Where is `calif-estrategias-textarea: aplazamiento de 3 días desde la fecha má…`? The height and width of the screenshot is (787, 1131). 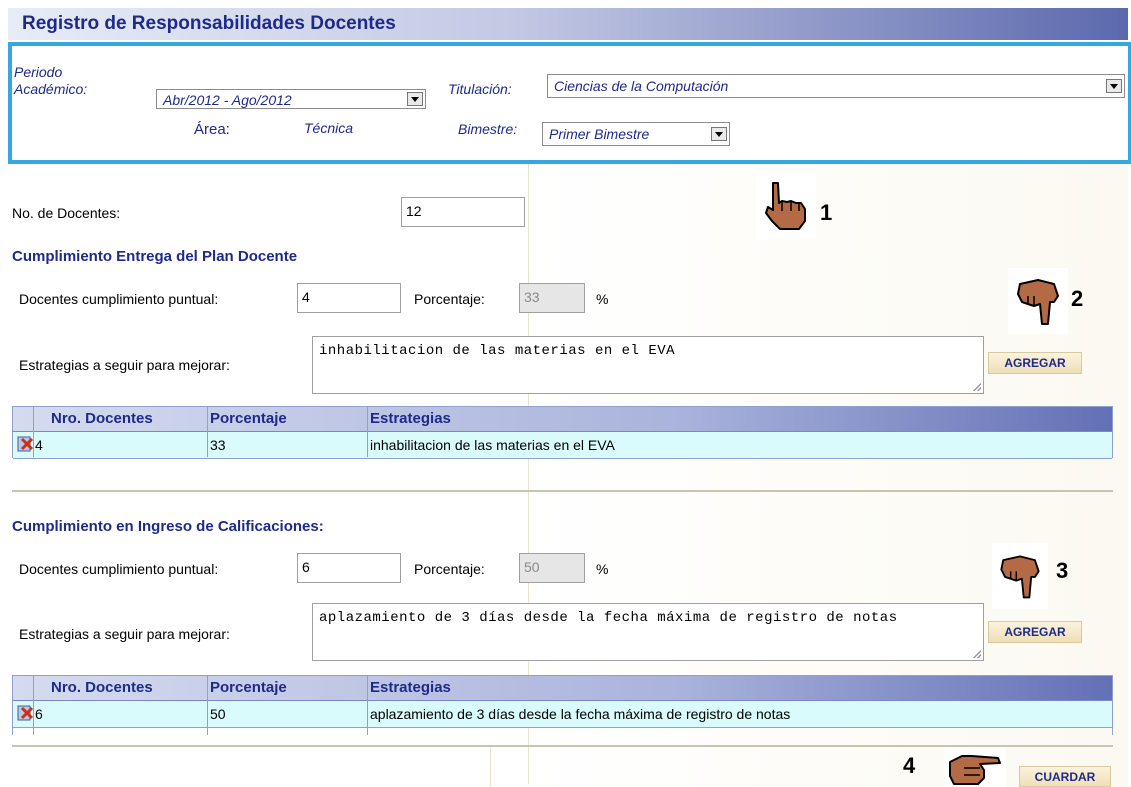
calif-estrategias-textarea: aplazamiento de 3 días desde la fecha má… is located at coordinates (648, 632).